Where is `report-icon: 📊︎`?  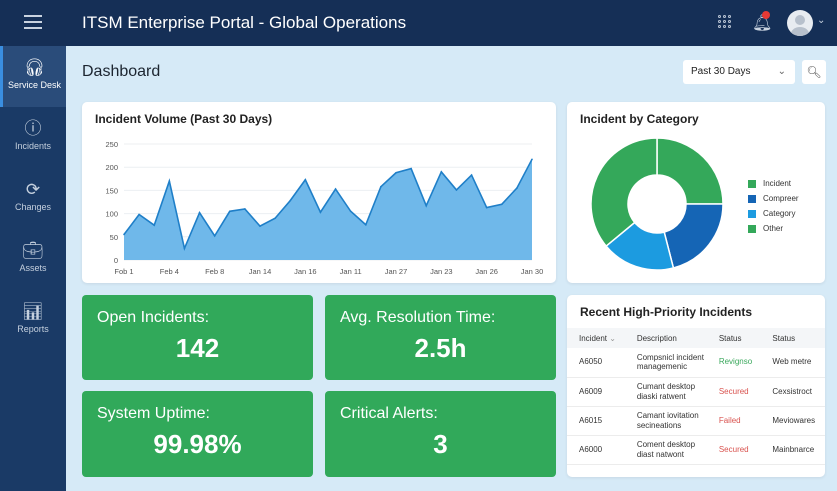
report-icon: 📊︎ is located at coordinates (33, 311).